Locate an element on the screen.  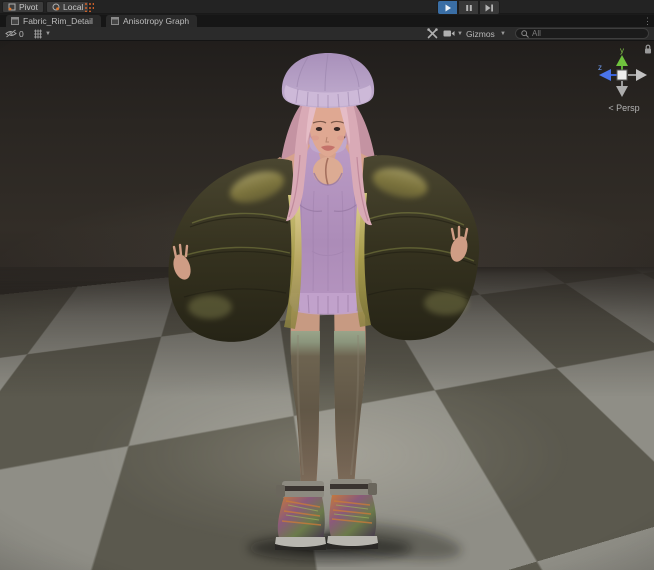
grid-visibility-toggle: ▼ is located at coordinates (42, 33).